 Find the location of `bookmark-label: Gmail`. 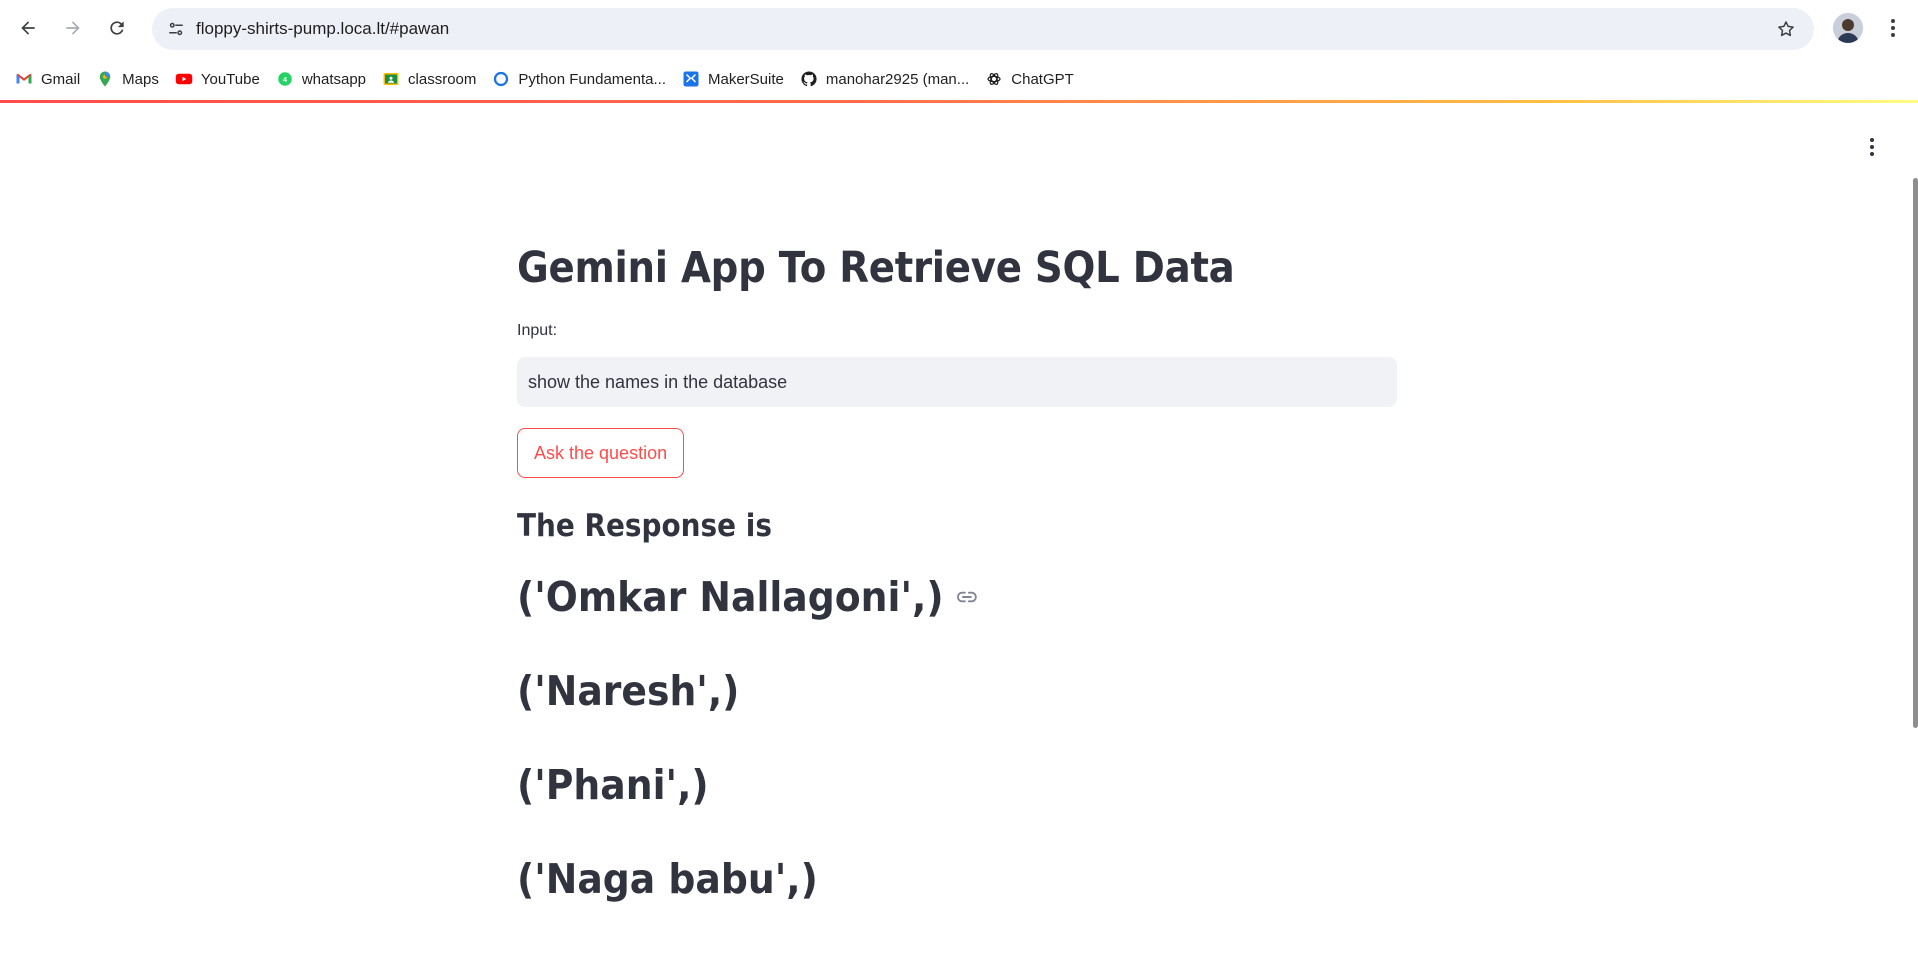

bookmark-label: Gmail is located at coordinates (61, 79).